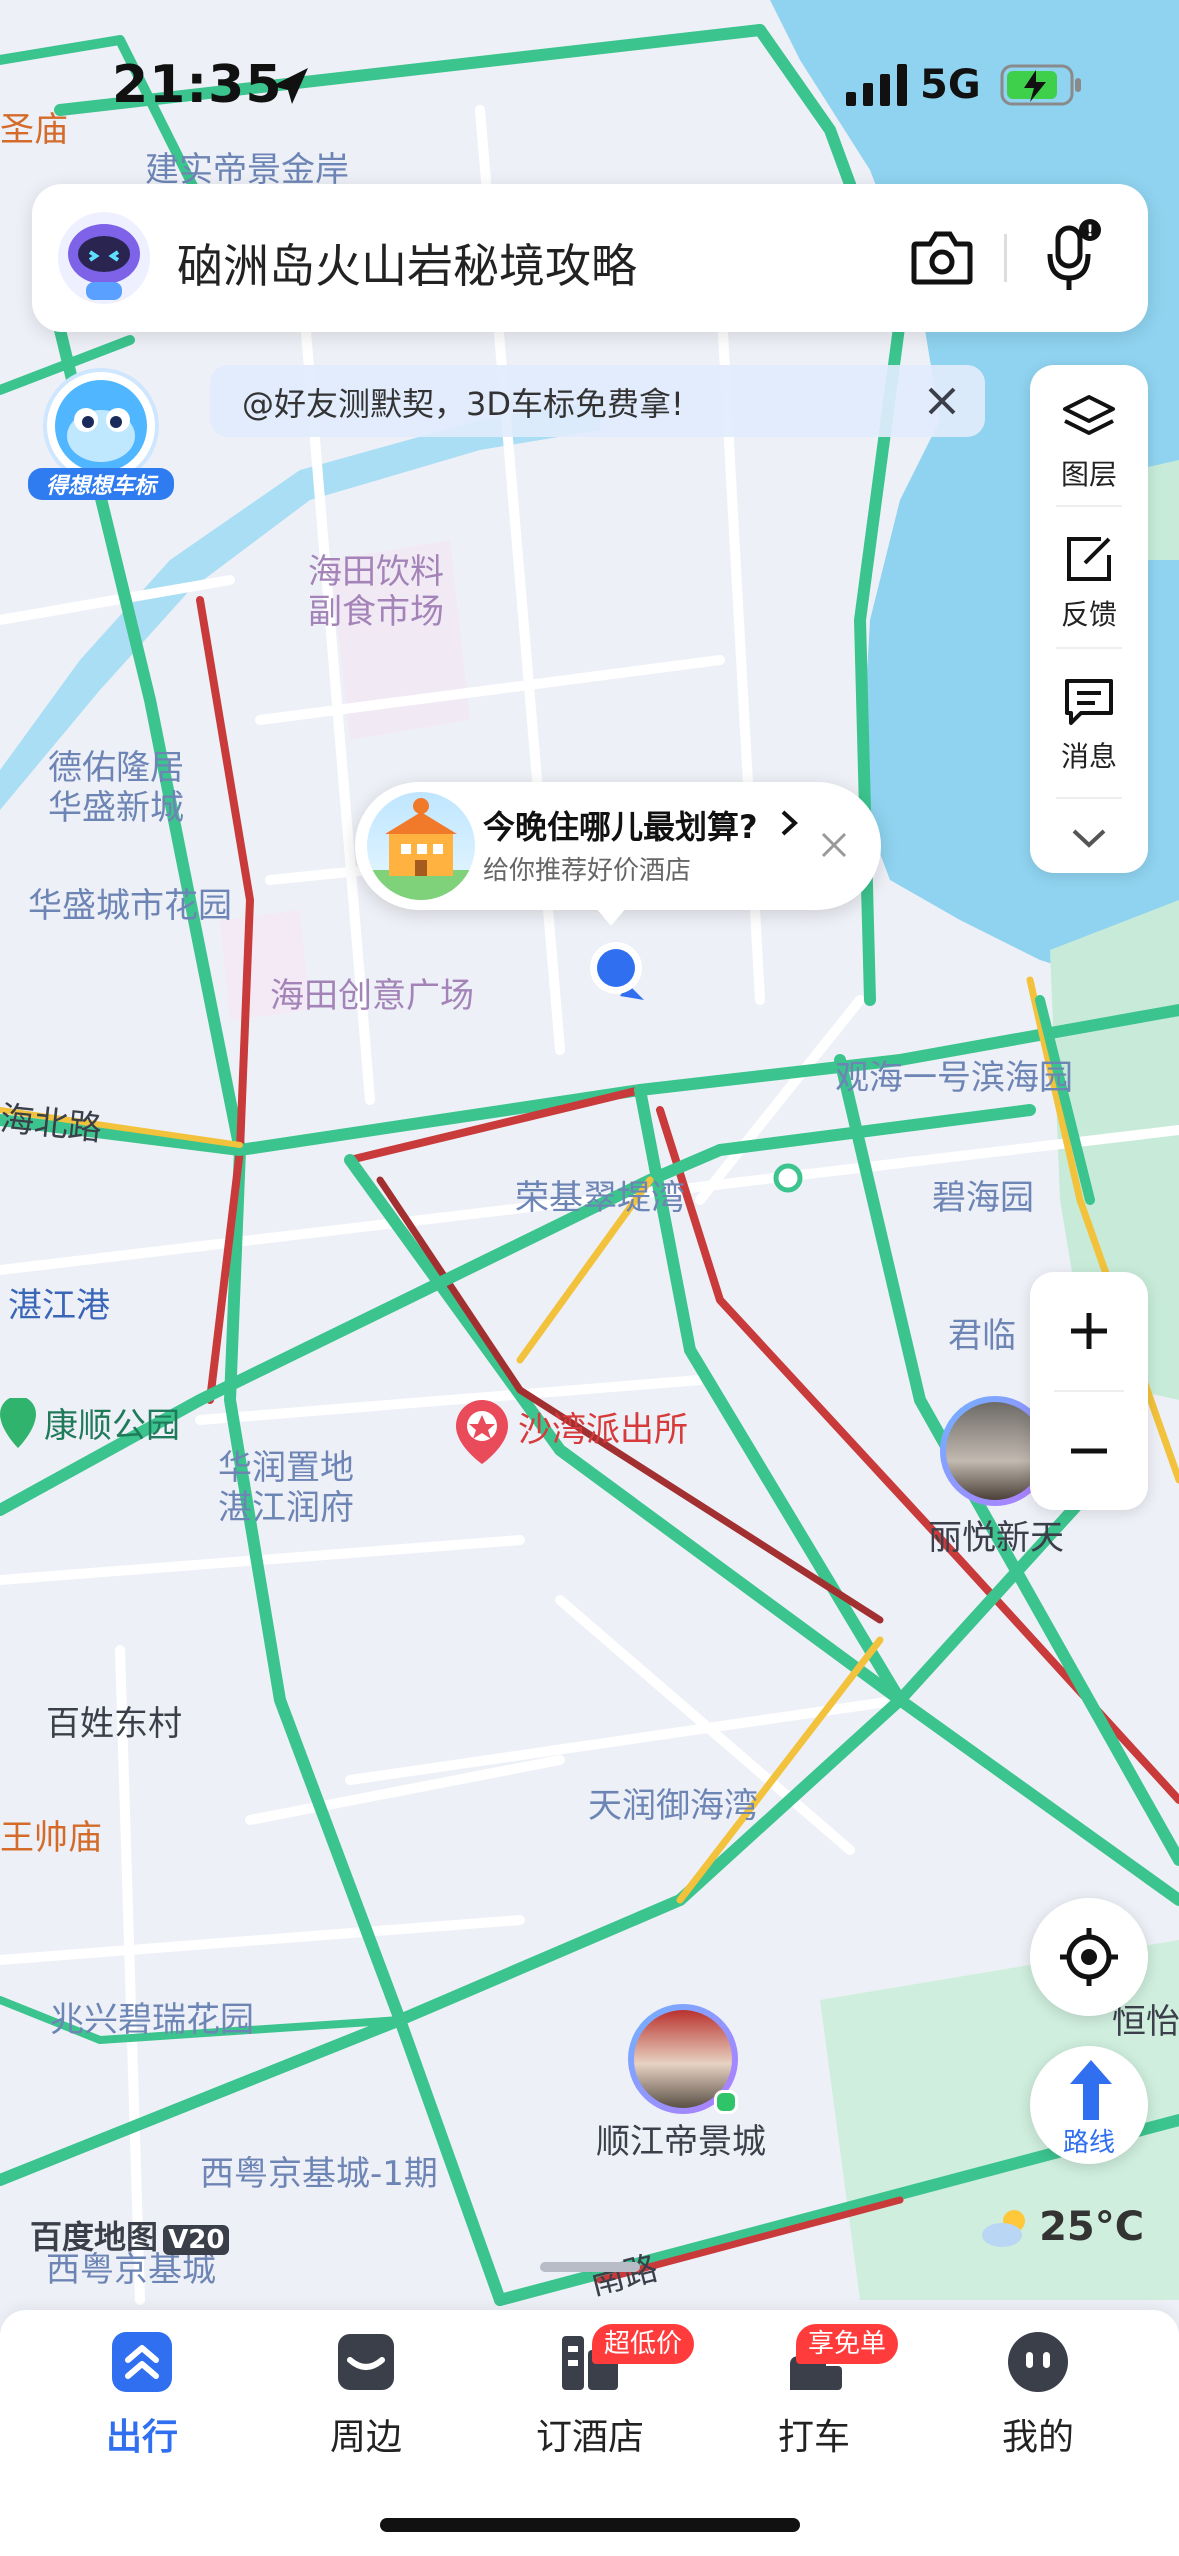 This screenshot has height=2556, width=1179. What do you see at coordinates (982, 1336) in the screenshot?
I see `map-label-junlin: 君临` at bounding box center [982, 1336].